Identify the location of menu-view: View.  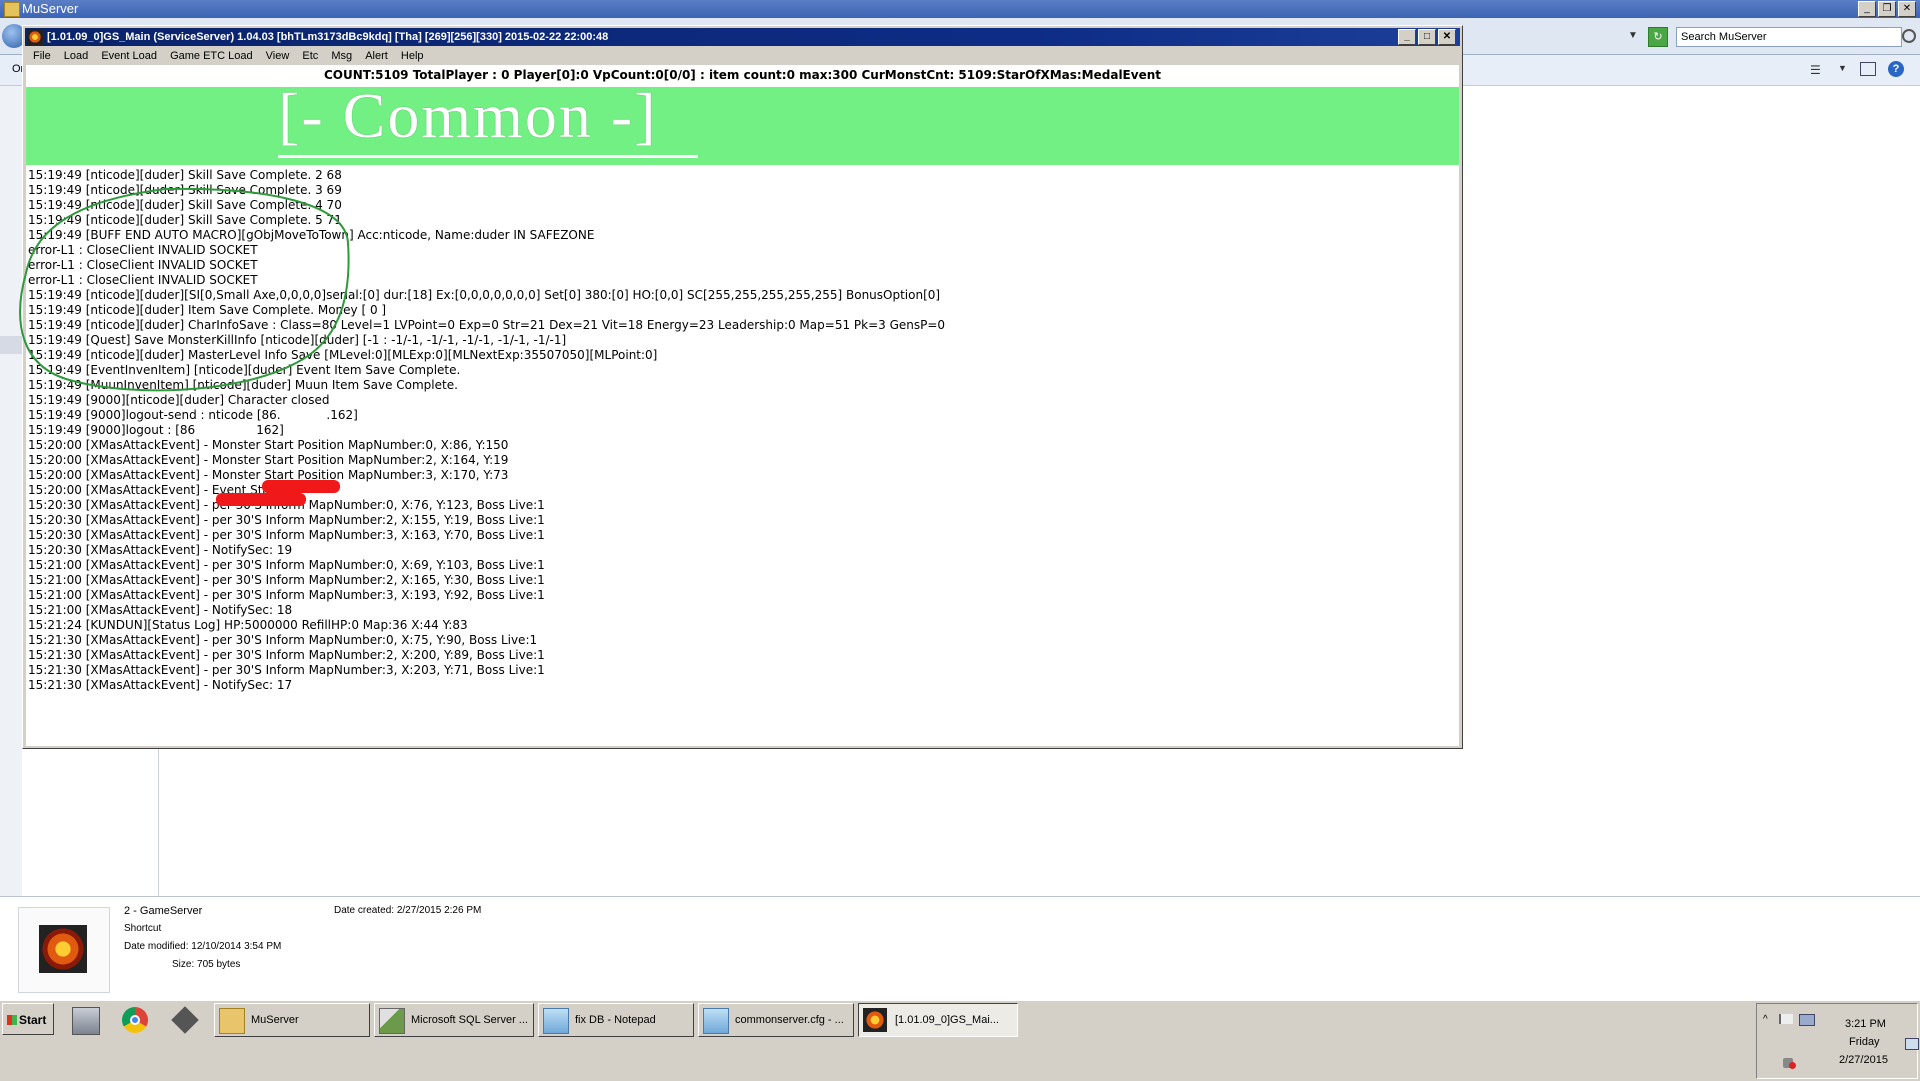
(278, 56).